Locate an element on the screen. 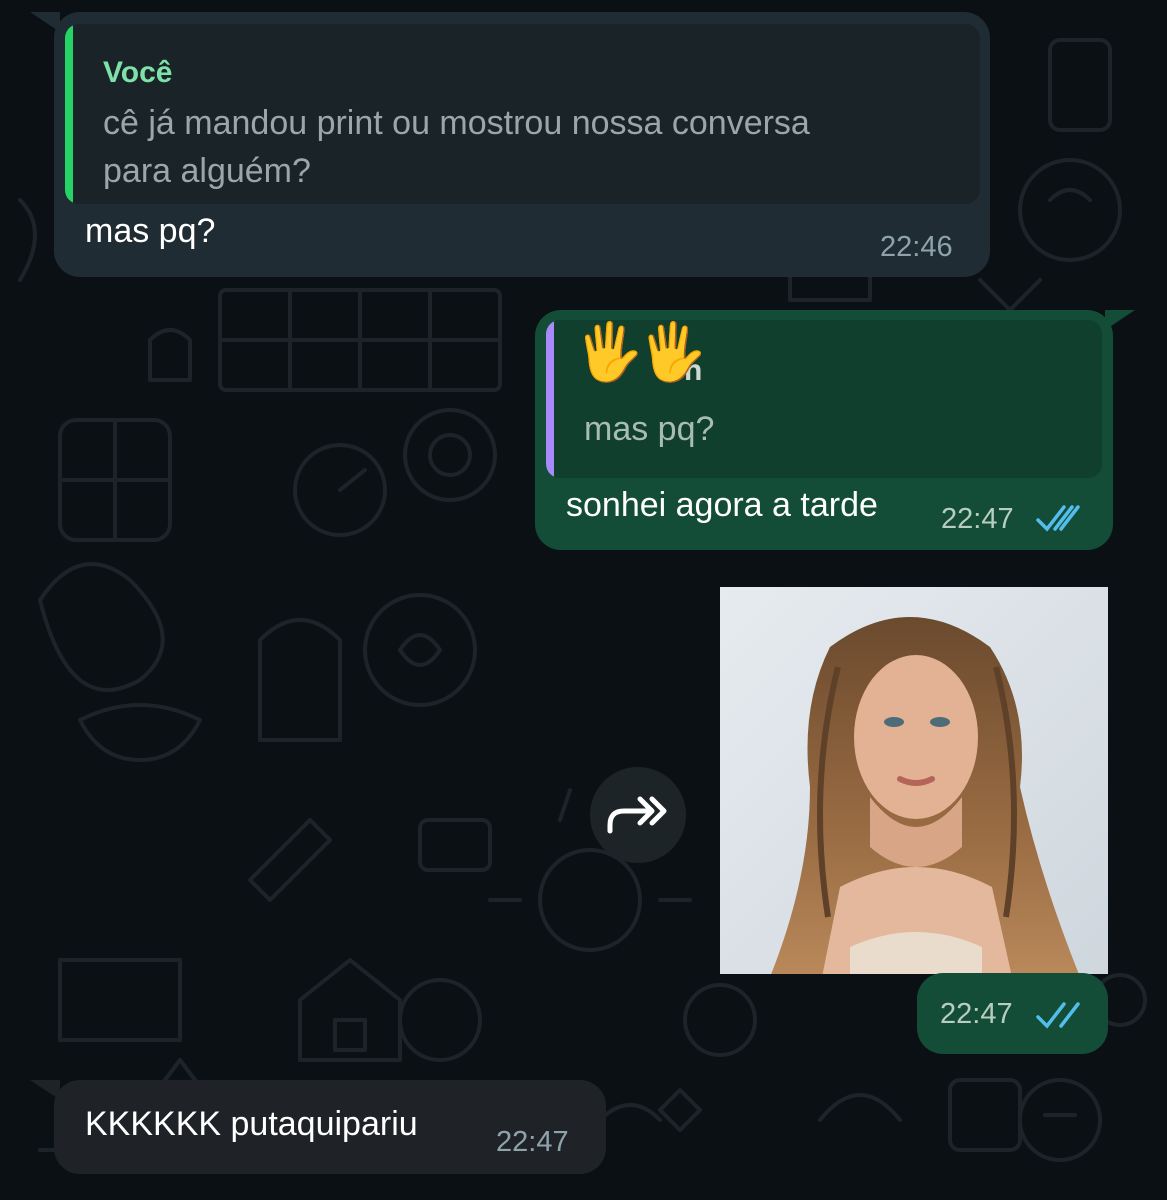  incoming-message-2: KKKKKK putaquipariu 22:47 is located at coordinates (318, 1127).